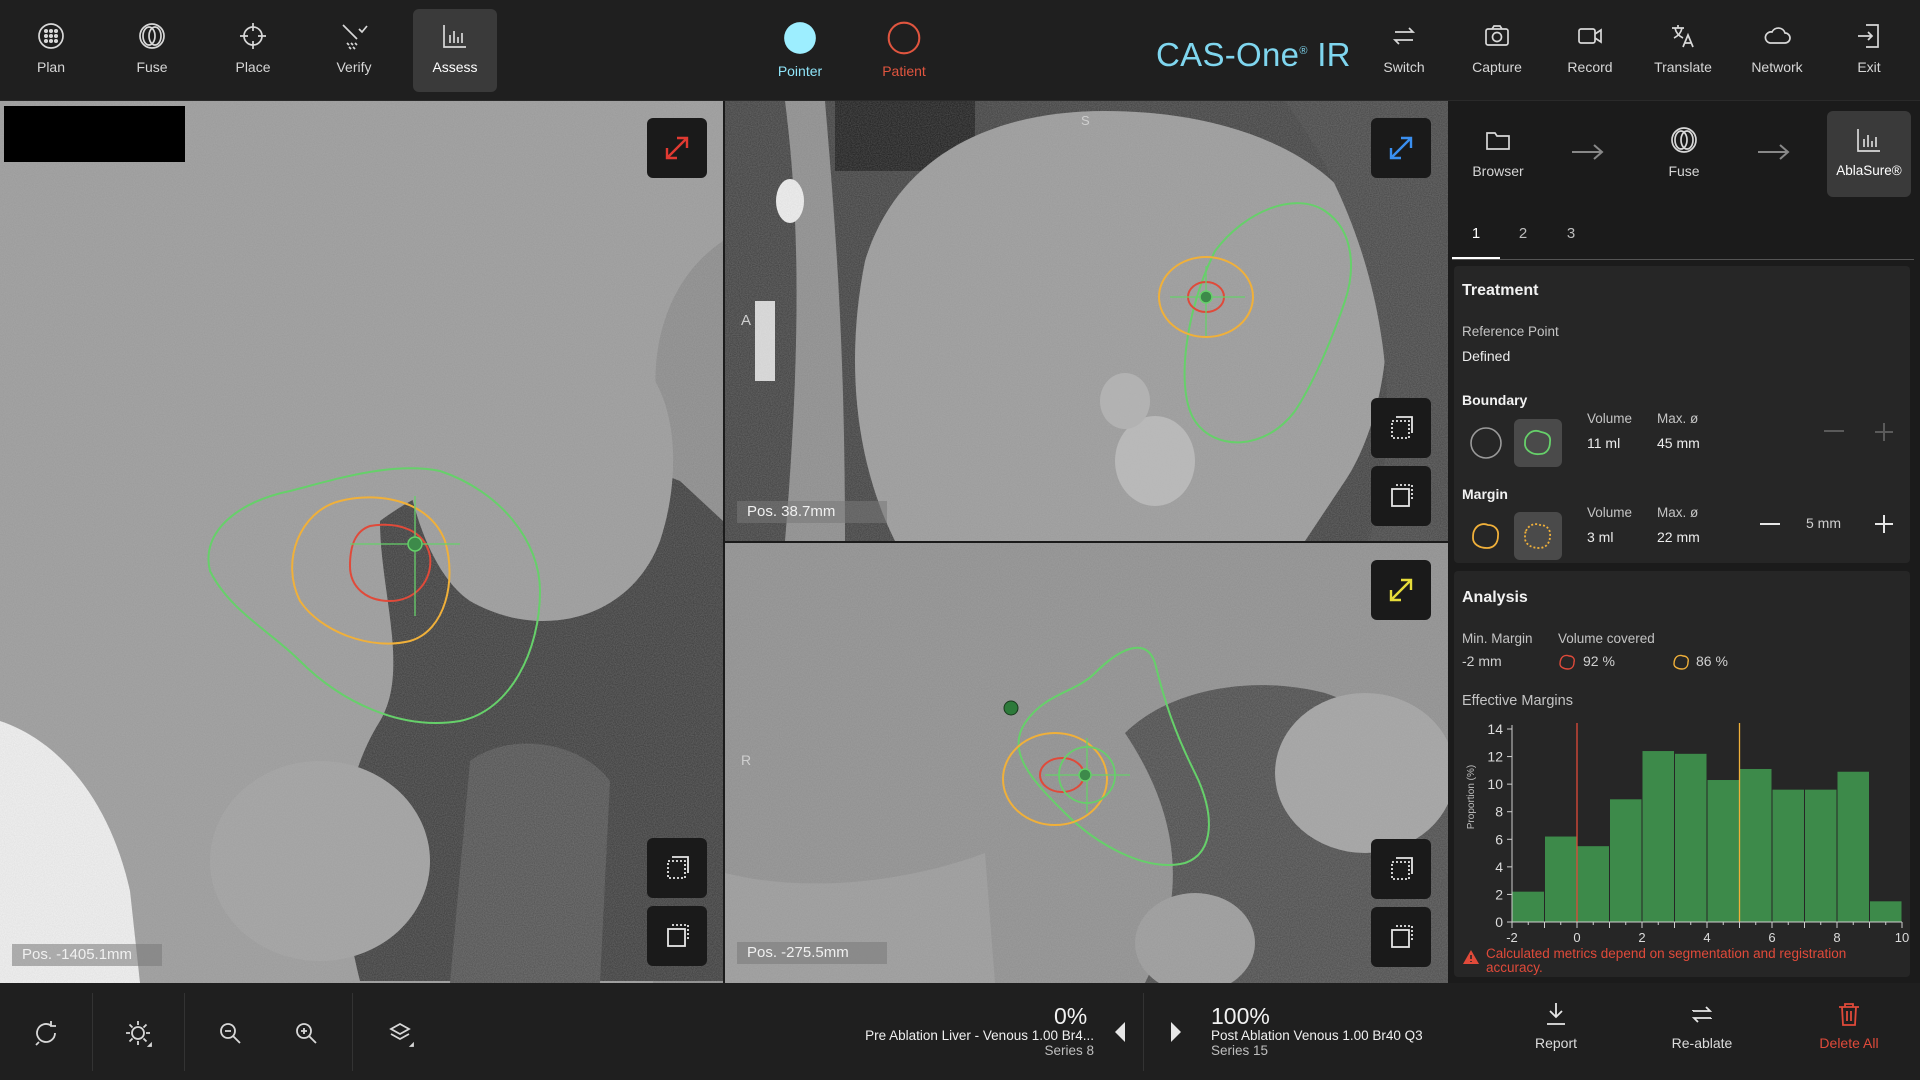 The height and width of the screenshot is (1080, 1920). Describe the element at coordinates (1588, 152) in the screenshot. I see `workflow-arrow-icon` at that location.